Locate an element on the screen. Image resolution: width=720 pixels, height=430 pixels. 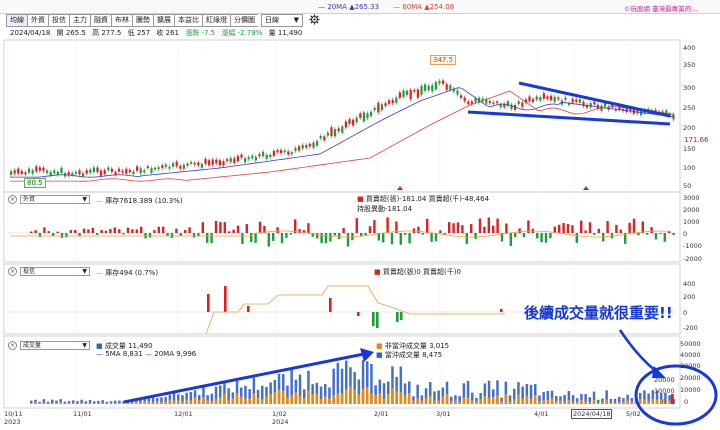
volume-right-tick: 20000 is located at coordinates (664, 380).